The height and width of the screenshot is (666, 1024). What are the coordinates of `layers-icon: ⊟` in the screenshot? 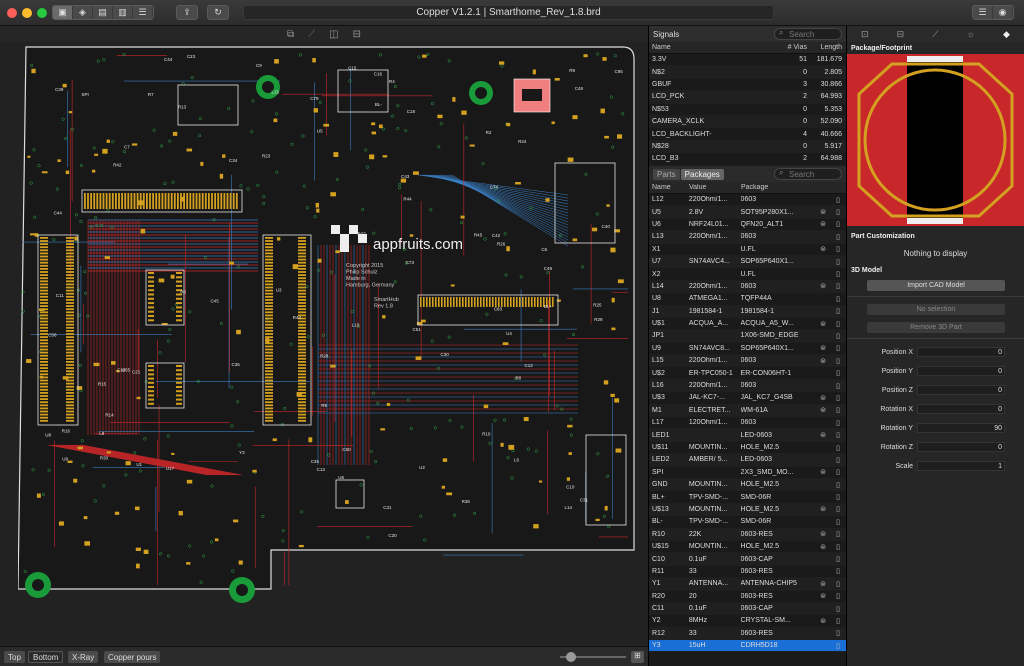 It's located at (901, 34).